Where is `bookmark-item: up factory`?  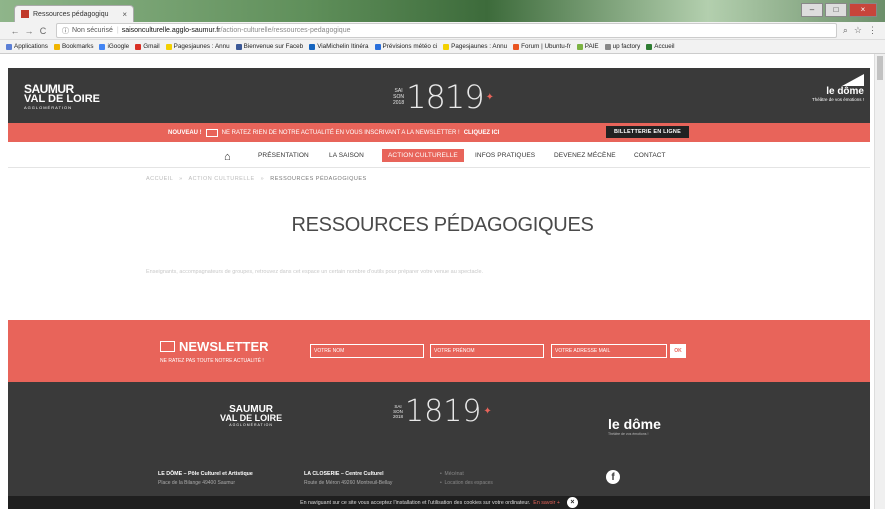 bookmark-item: up factory is located at coordinates (622, 46).